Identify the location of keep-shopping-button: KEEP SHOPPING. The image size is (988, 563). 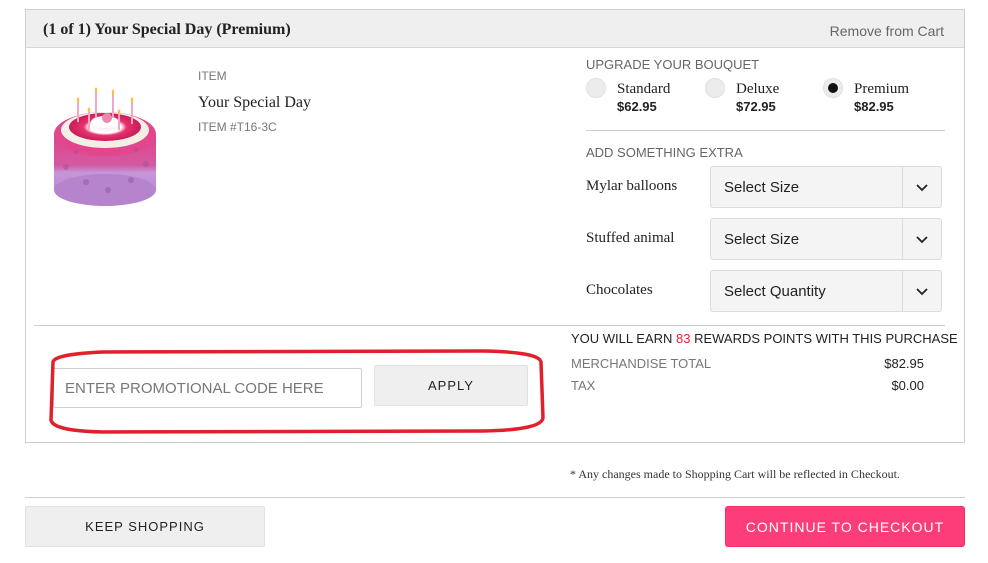
(145, 526).